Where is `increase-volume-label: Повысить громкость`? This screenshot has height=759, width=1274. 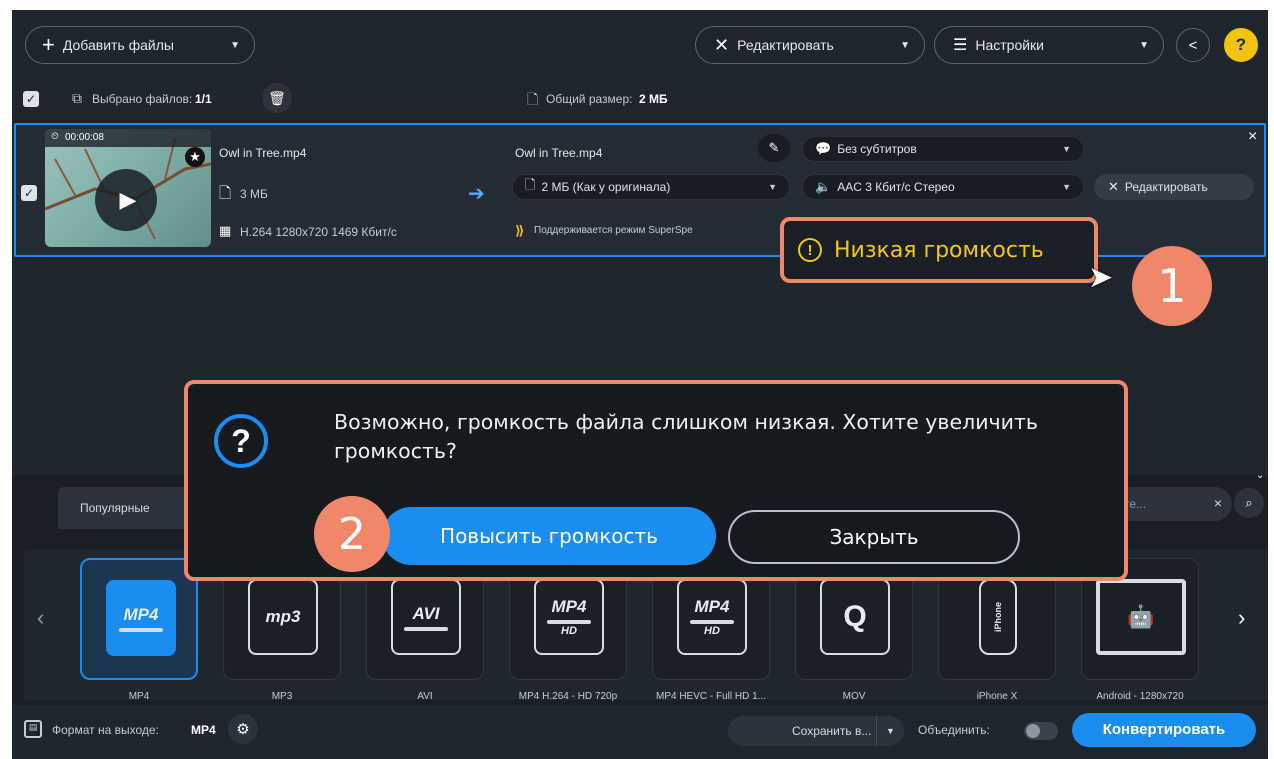 increase-volume-label: Повысить громкость is located at coordinates (549, 536).